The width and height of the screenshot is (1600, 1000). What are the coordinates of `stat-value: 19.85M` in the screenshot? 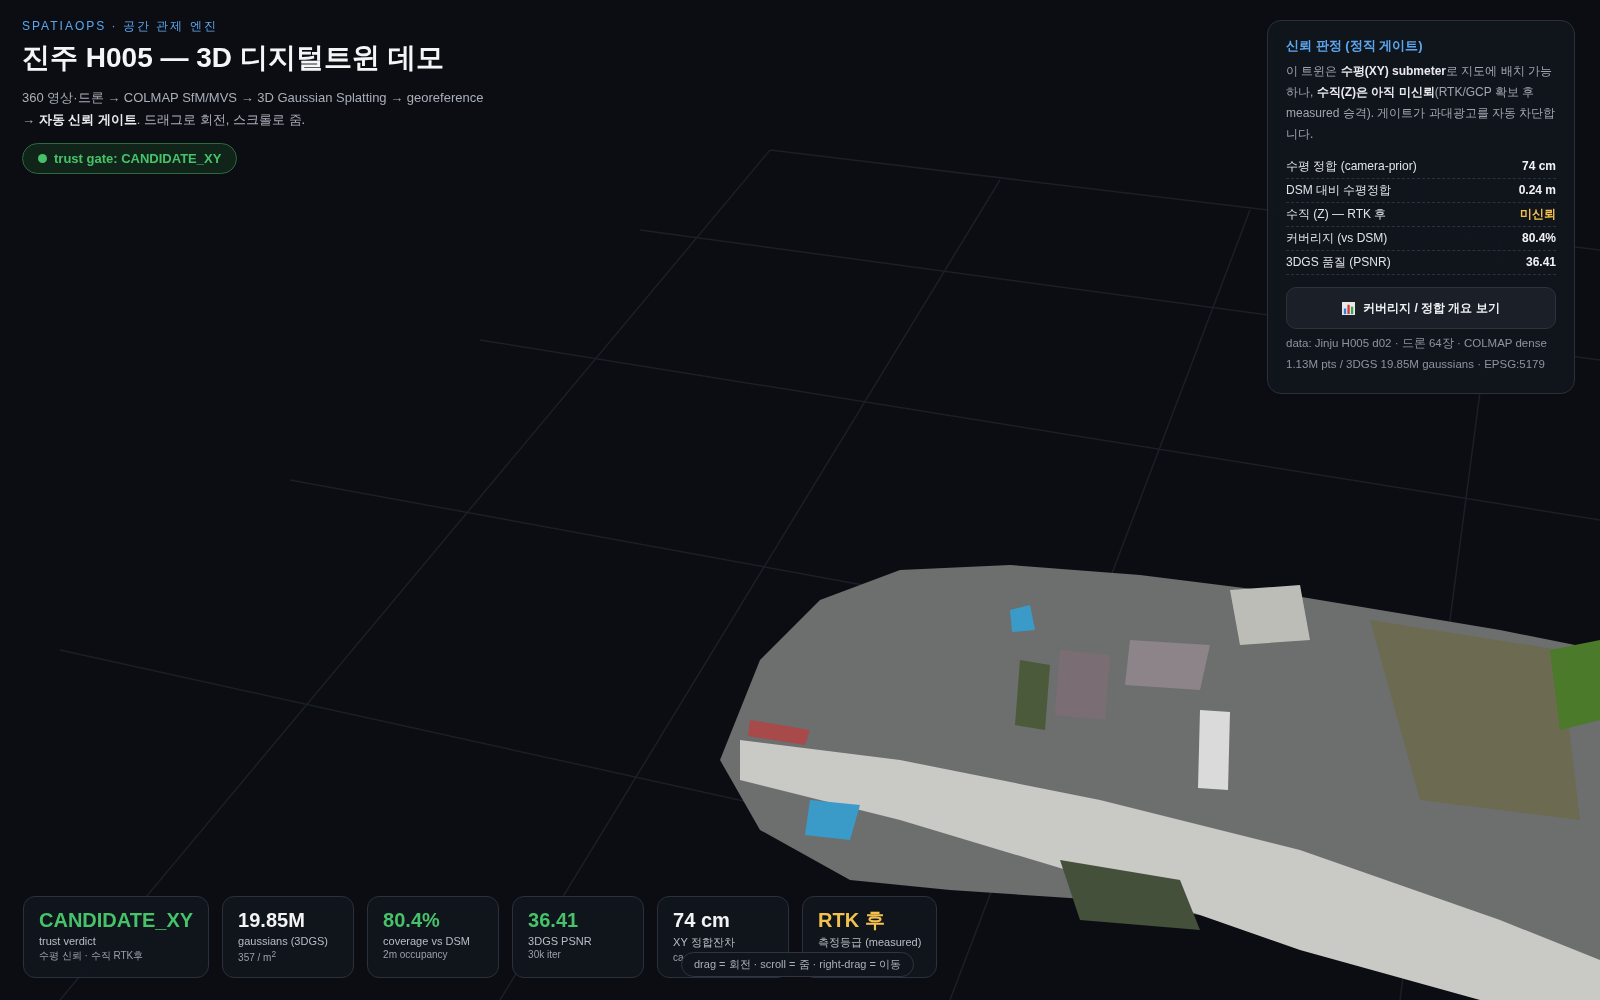 It's located at (272, 920).